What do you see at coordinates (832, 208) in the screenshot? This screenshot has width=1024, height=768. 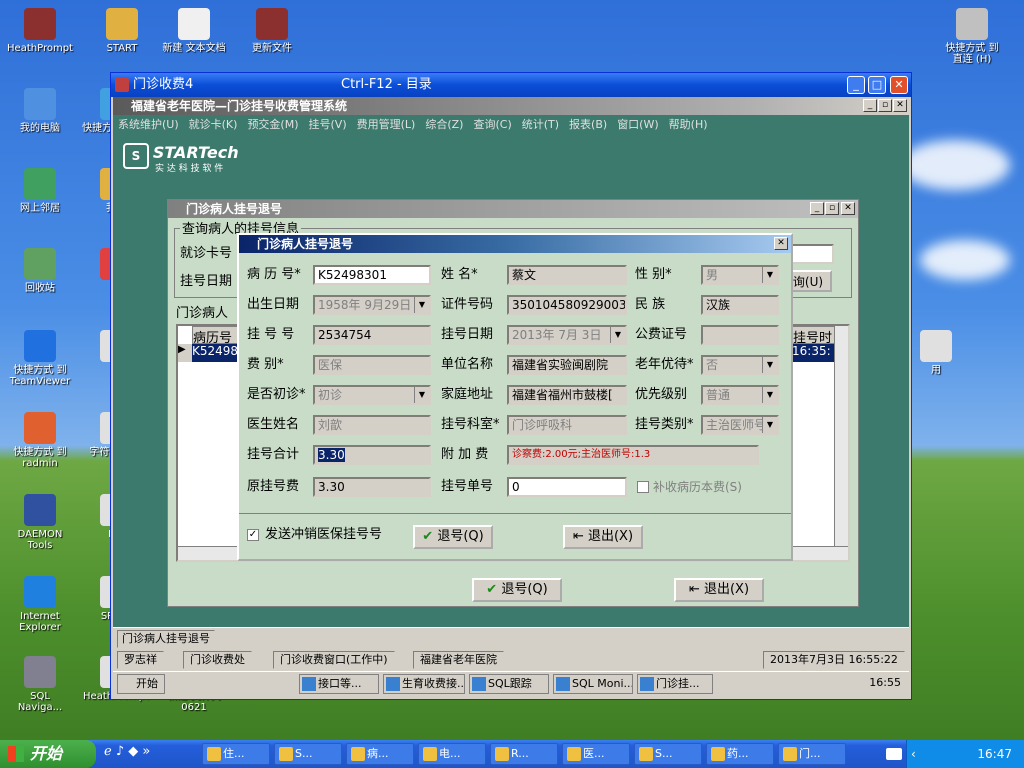 I see `back-restore-button: ▫` at bounding box center [832, 208].